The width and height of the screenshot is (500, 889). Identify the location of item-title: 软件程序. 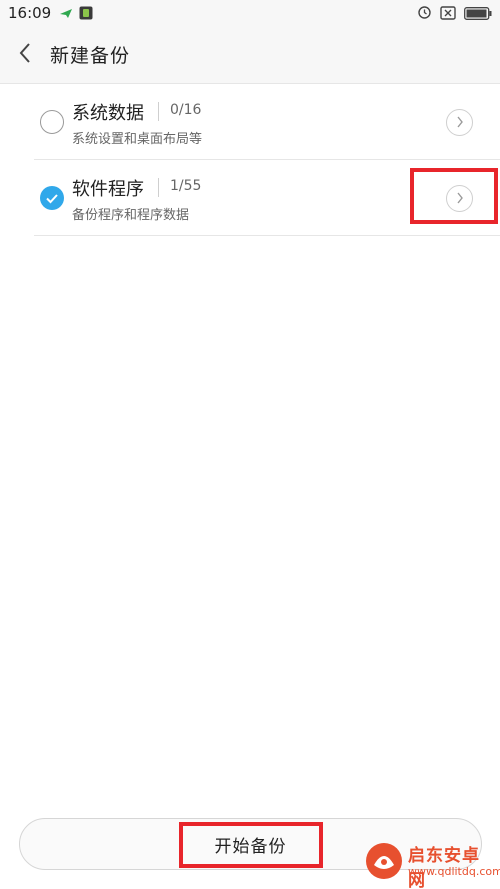
(108, 189).